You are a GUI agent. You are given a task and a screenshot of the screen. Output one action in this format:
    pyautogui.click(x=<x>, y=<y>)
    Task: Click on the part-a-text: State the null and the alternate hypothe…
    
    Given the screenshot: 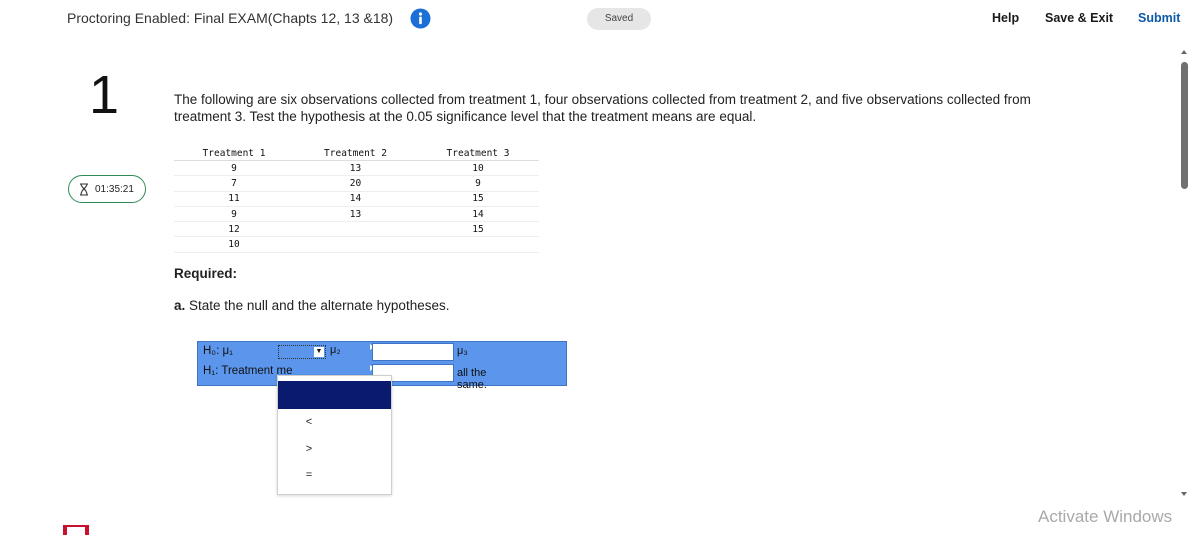 What is the action you would take?
    pyautogui.click(x=319, y=305)
    